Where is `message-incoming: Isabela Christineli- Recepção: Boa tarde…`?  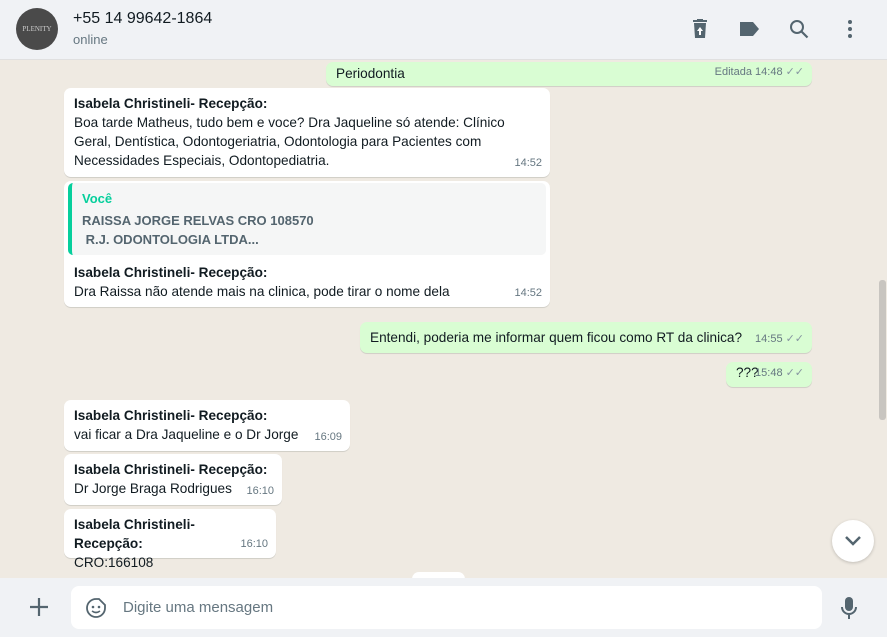 message-incoming: Isabela Christineli- Recepção: Boa tarde… is located at coordinates (307, 132).